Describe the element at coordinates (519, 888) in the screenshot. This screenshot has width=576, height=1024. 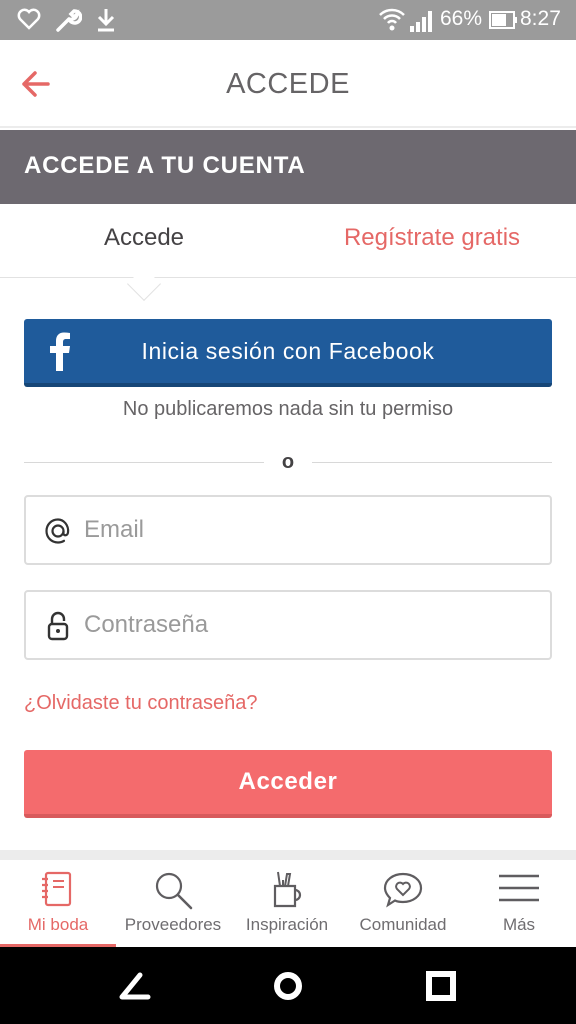
I see `menu-icon` at that location.